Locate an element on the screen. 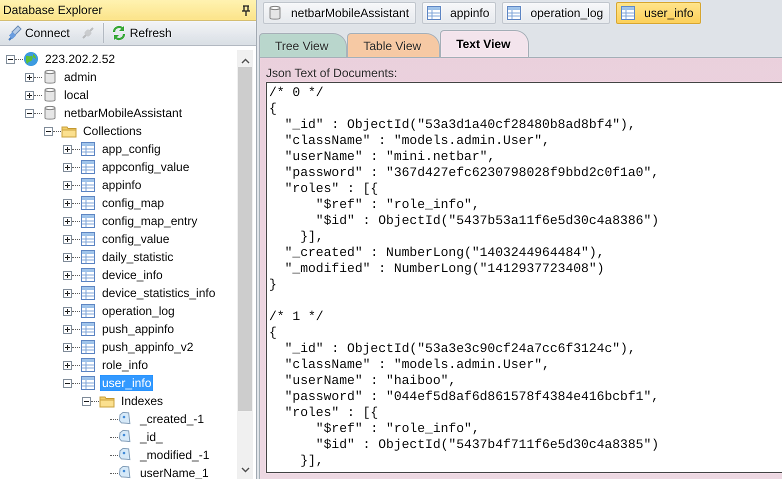 This screenshot has width=782, height=479. code-line: "$id" : ObjectId("5437b4f711f6e5d30c4a8385") is located at coordinates (487, 445).